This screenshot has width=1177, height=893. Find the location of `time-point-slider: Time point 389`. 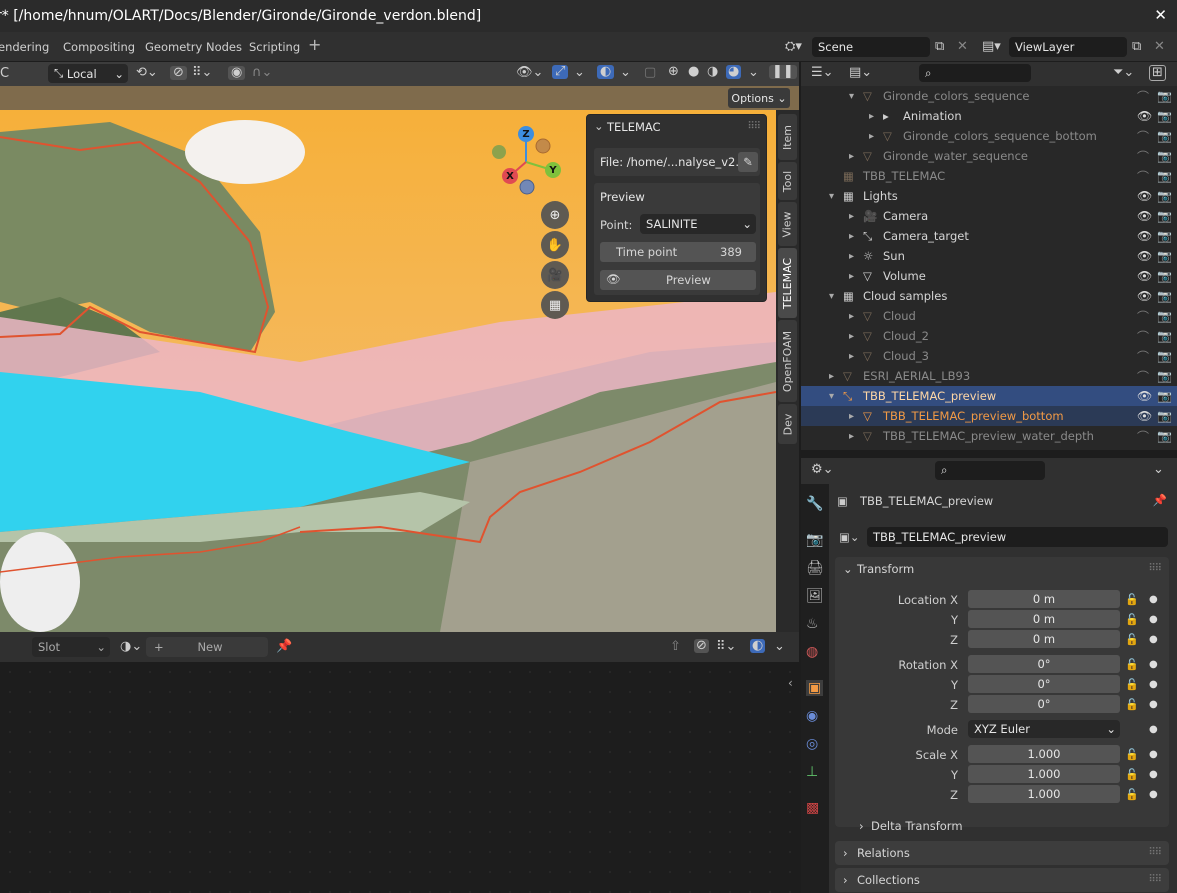

time-point-slider: Time point 389 is located at coordinates (678, 252).